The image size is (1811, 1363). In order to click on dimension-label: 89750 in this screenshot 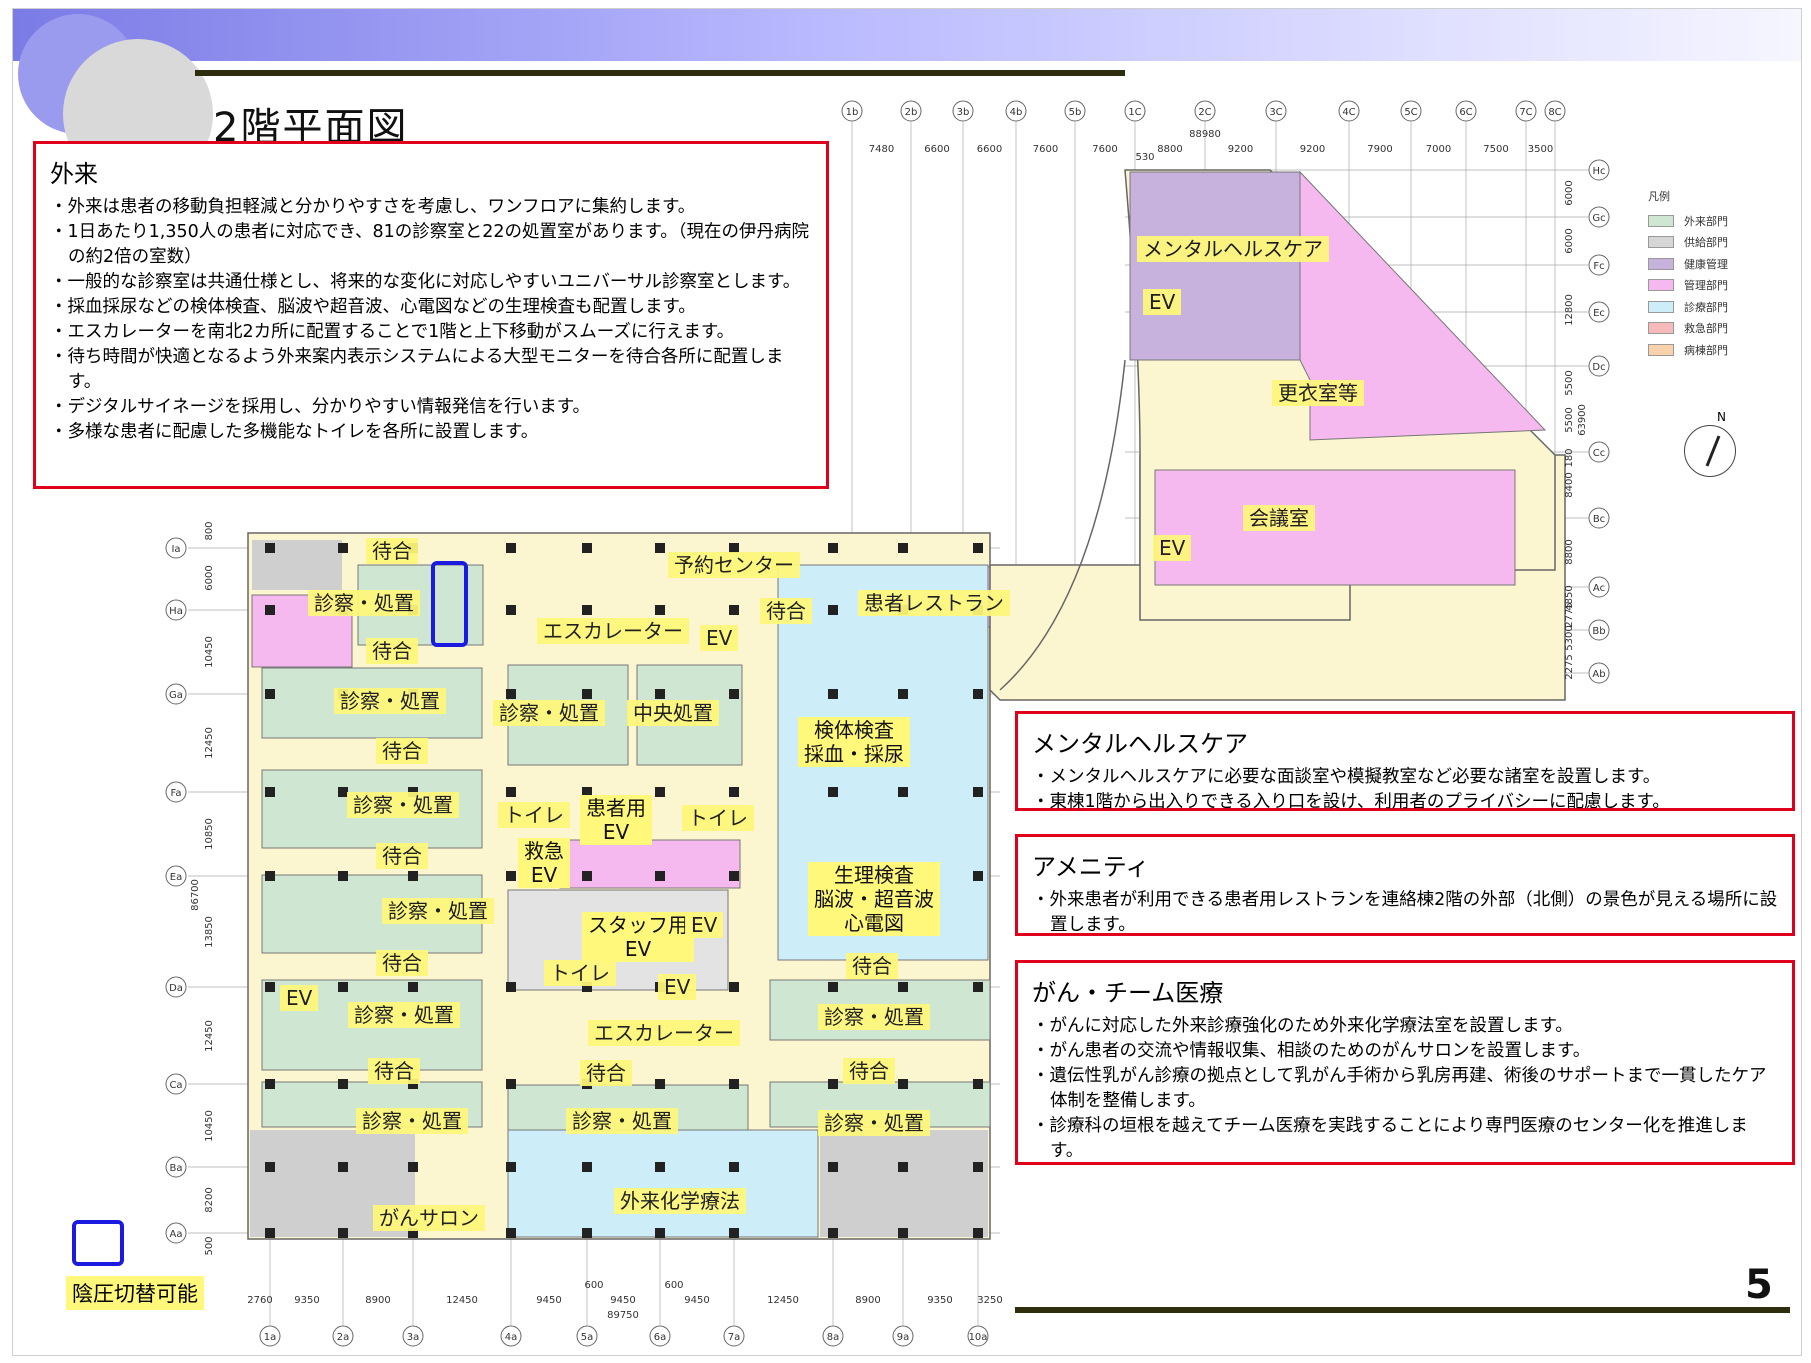, I will do `click(623, 1315)`.